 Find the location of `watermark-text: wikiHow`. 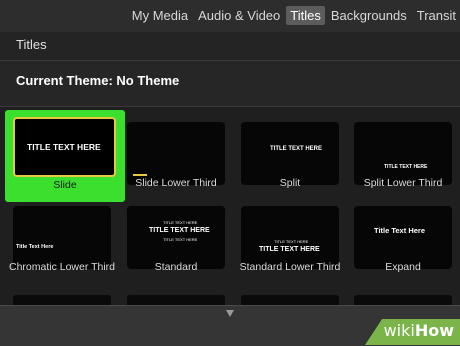

watermark-text: wikiHow is located at coordinates (418, 330).